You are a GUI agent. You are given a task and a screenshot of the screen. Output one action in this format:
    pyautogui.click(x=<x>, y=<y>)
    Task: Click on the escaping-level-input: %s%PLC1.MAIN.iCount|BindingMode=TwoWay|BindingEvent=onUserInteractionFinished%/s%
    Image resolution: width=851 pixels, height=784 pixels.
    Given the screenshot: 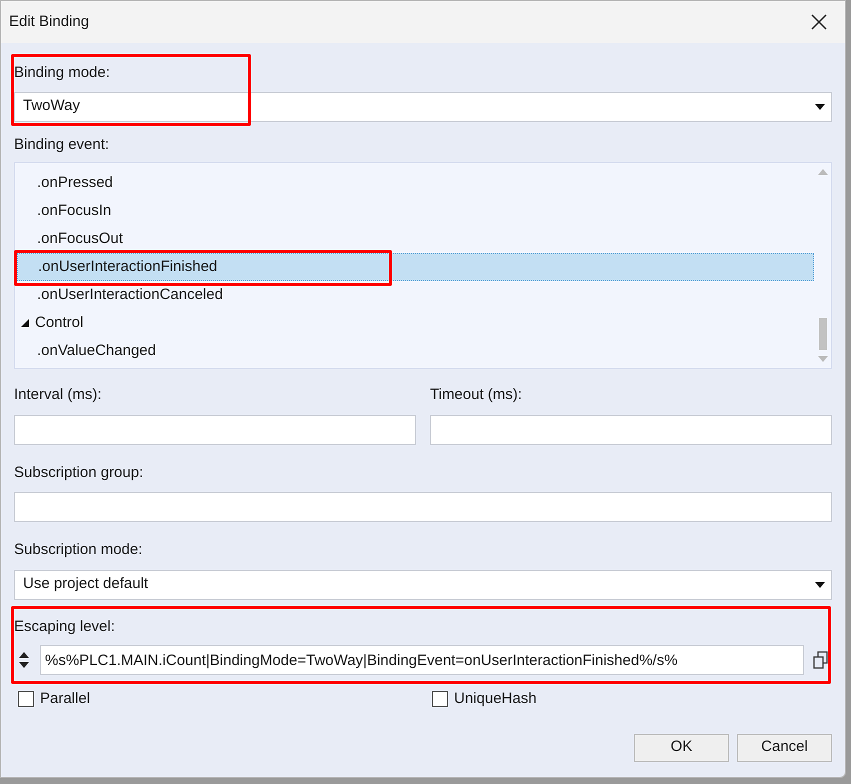 What is the action you would take?
    pyautogui.click(x=422, y=660)
    